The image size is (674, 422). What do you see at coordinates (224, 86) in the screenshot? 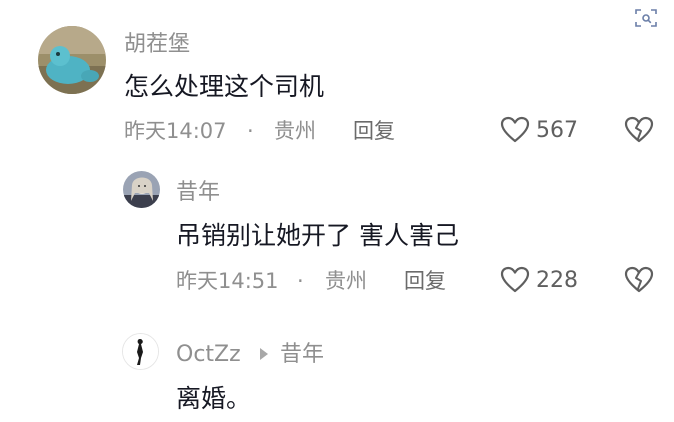
I see `comment-text: 怎么处理这个司机` at bounding box center [224, 86].